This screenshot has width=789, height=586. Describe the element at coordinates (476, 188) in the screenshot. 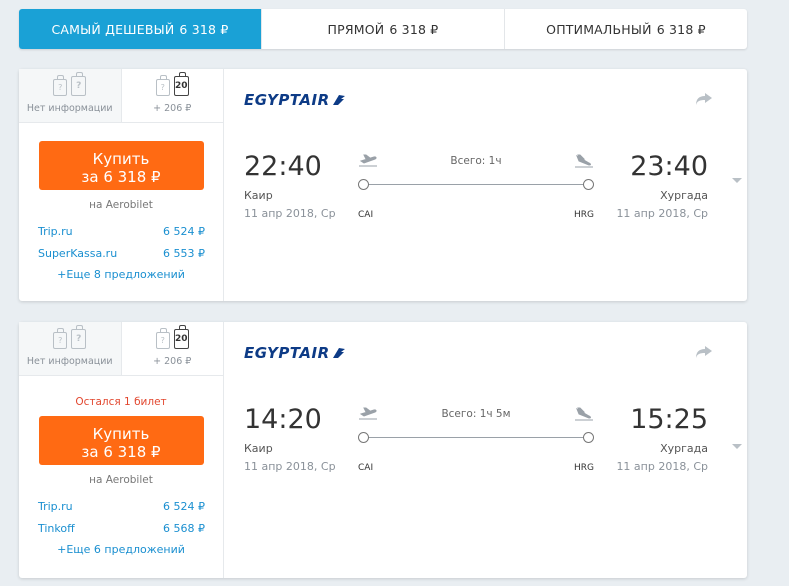

I see `route-line: Всего: 1ч CAI HRG` at that location.